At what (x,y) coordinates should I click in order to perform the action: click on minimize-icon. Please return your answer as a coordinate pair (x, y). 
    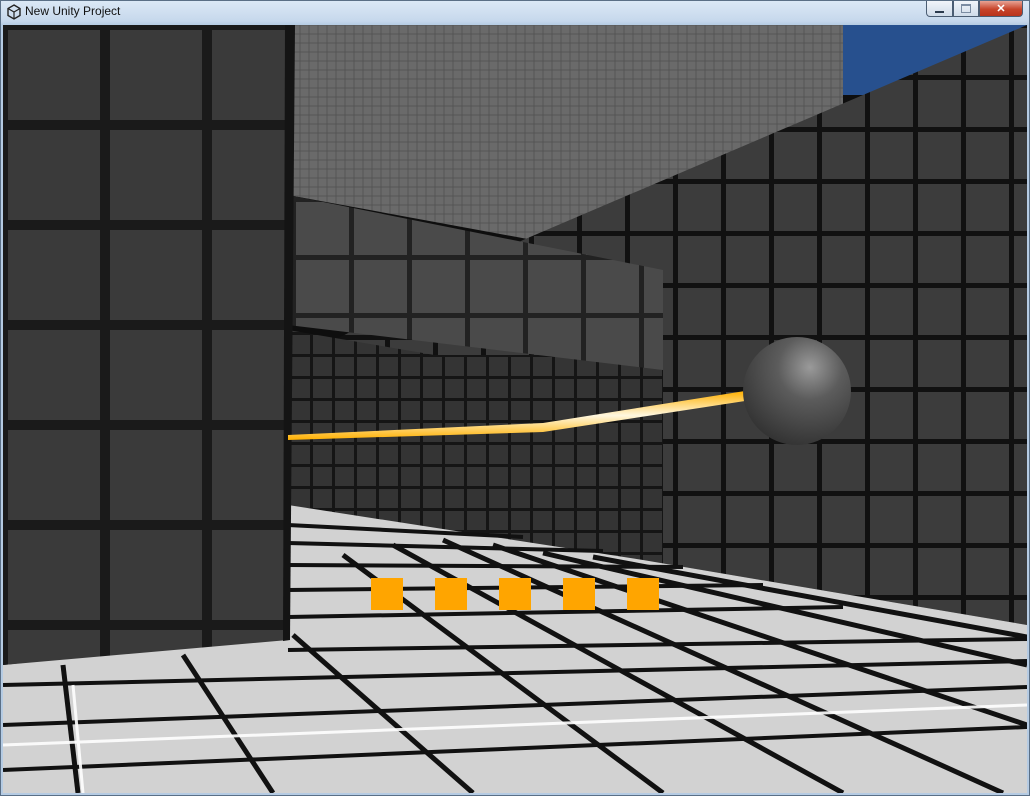
    Looking at the image, I should click on (939, 11).